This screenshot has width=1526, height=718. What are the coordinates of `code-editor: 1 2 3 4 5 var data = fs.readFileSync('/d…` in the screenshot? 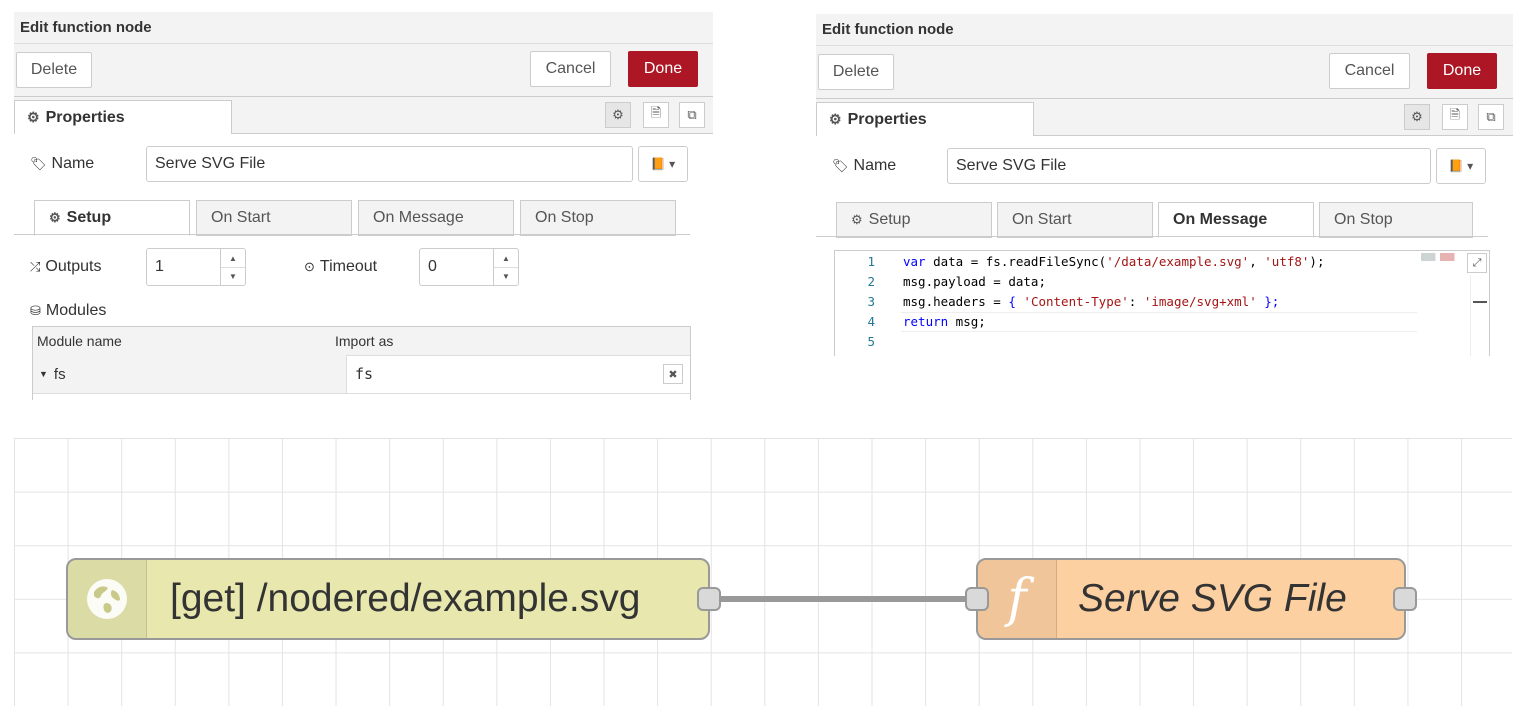 It's located at (1162, 303).